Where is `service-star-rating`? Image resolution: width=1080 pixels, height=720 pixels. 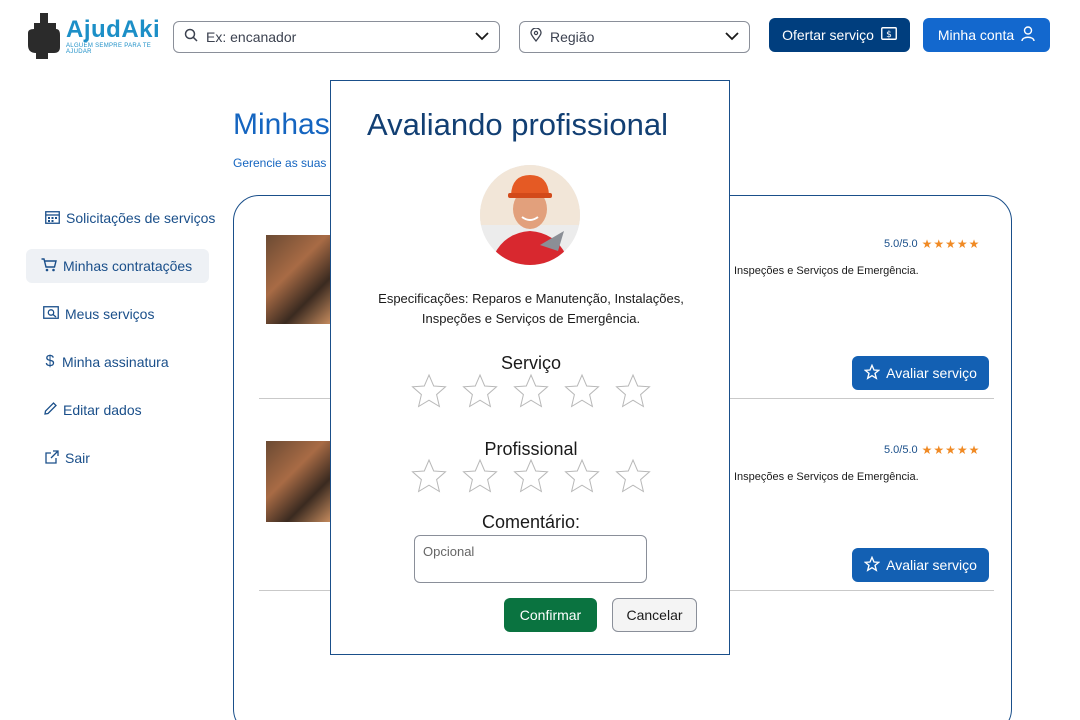
service-star-rating is located at coordinates (531, 391).